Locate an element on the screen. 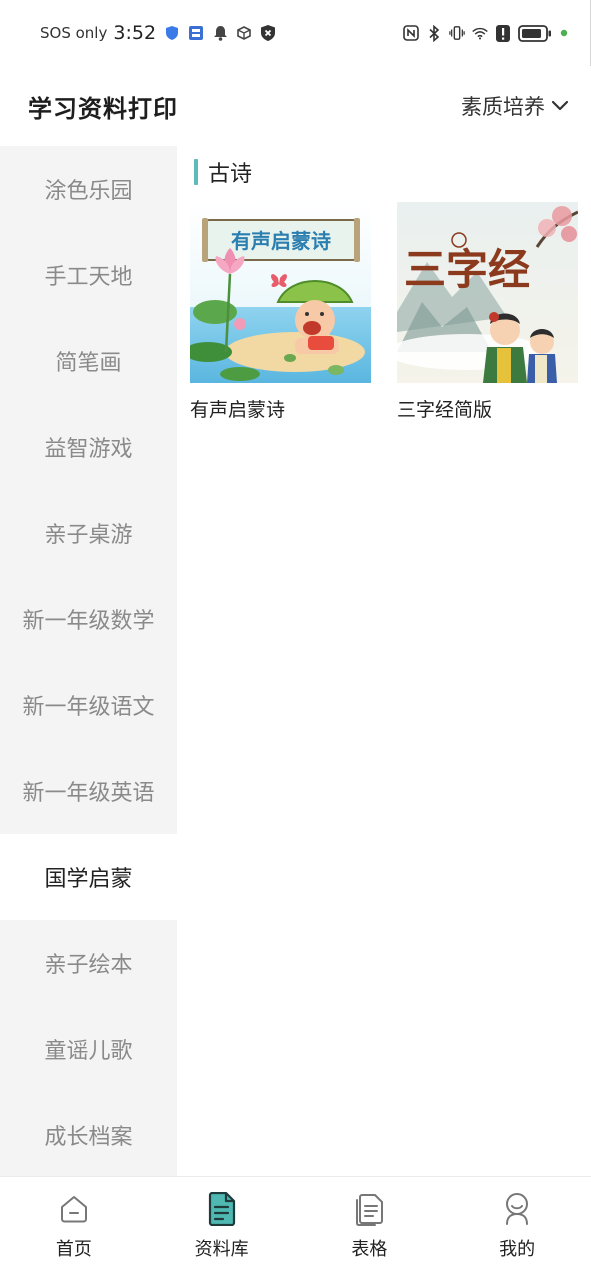 This screenshot has height=1280, width=591. carrier-text: SOS only is located at coordinates (74, 33).